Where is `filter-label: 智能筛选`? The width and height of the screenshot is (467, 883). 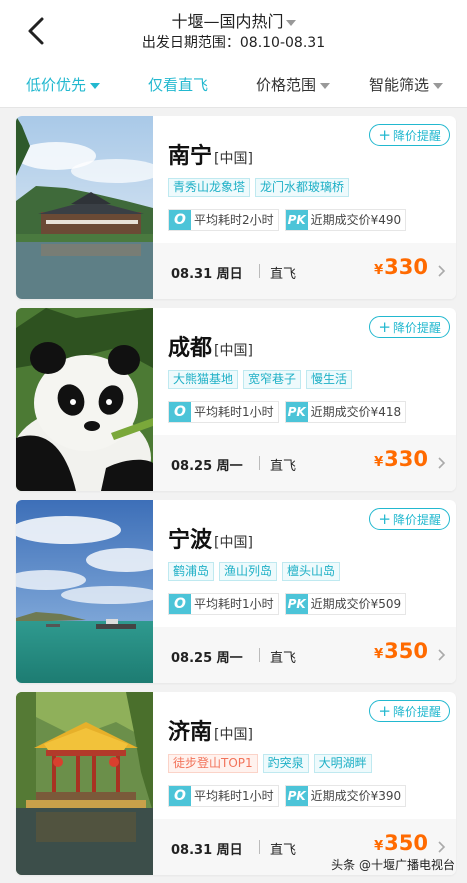
filter-label: 智能筛选 is located at coordinates (399, 85).